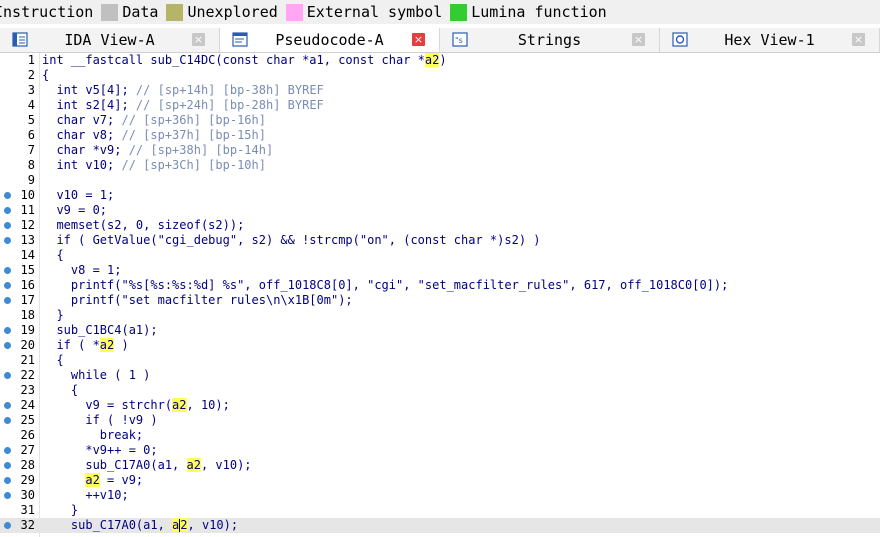 Image resolution: width=880 pixels, height=537 pixels. Describe the element at coordinates (85, 495) in the screenshot. I see `code-text: ++v10;` at that location.